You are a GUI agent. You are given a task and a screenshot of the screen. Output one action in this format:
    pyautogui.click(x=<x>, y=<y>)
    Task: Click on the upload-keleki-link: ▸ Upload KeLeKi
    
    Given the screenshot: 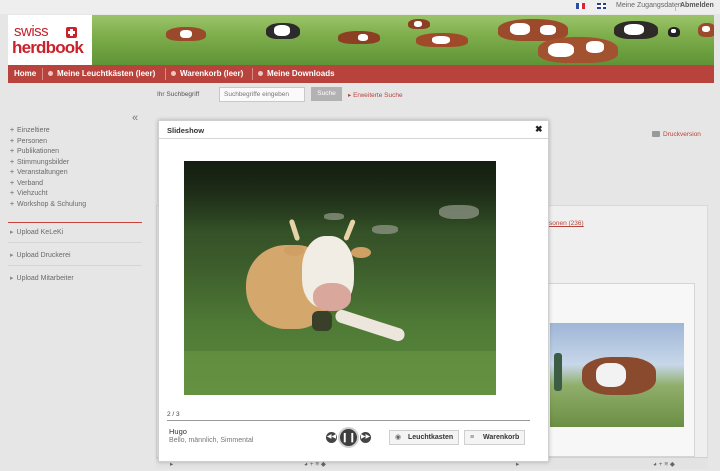 What is the action you would take?
    pyautogui.click(x=36, y=232)
    